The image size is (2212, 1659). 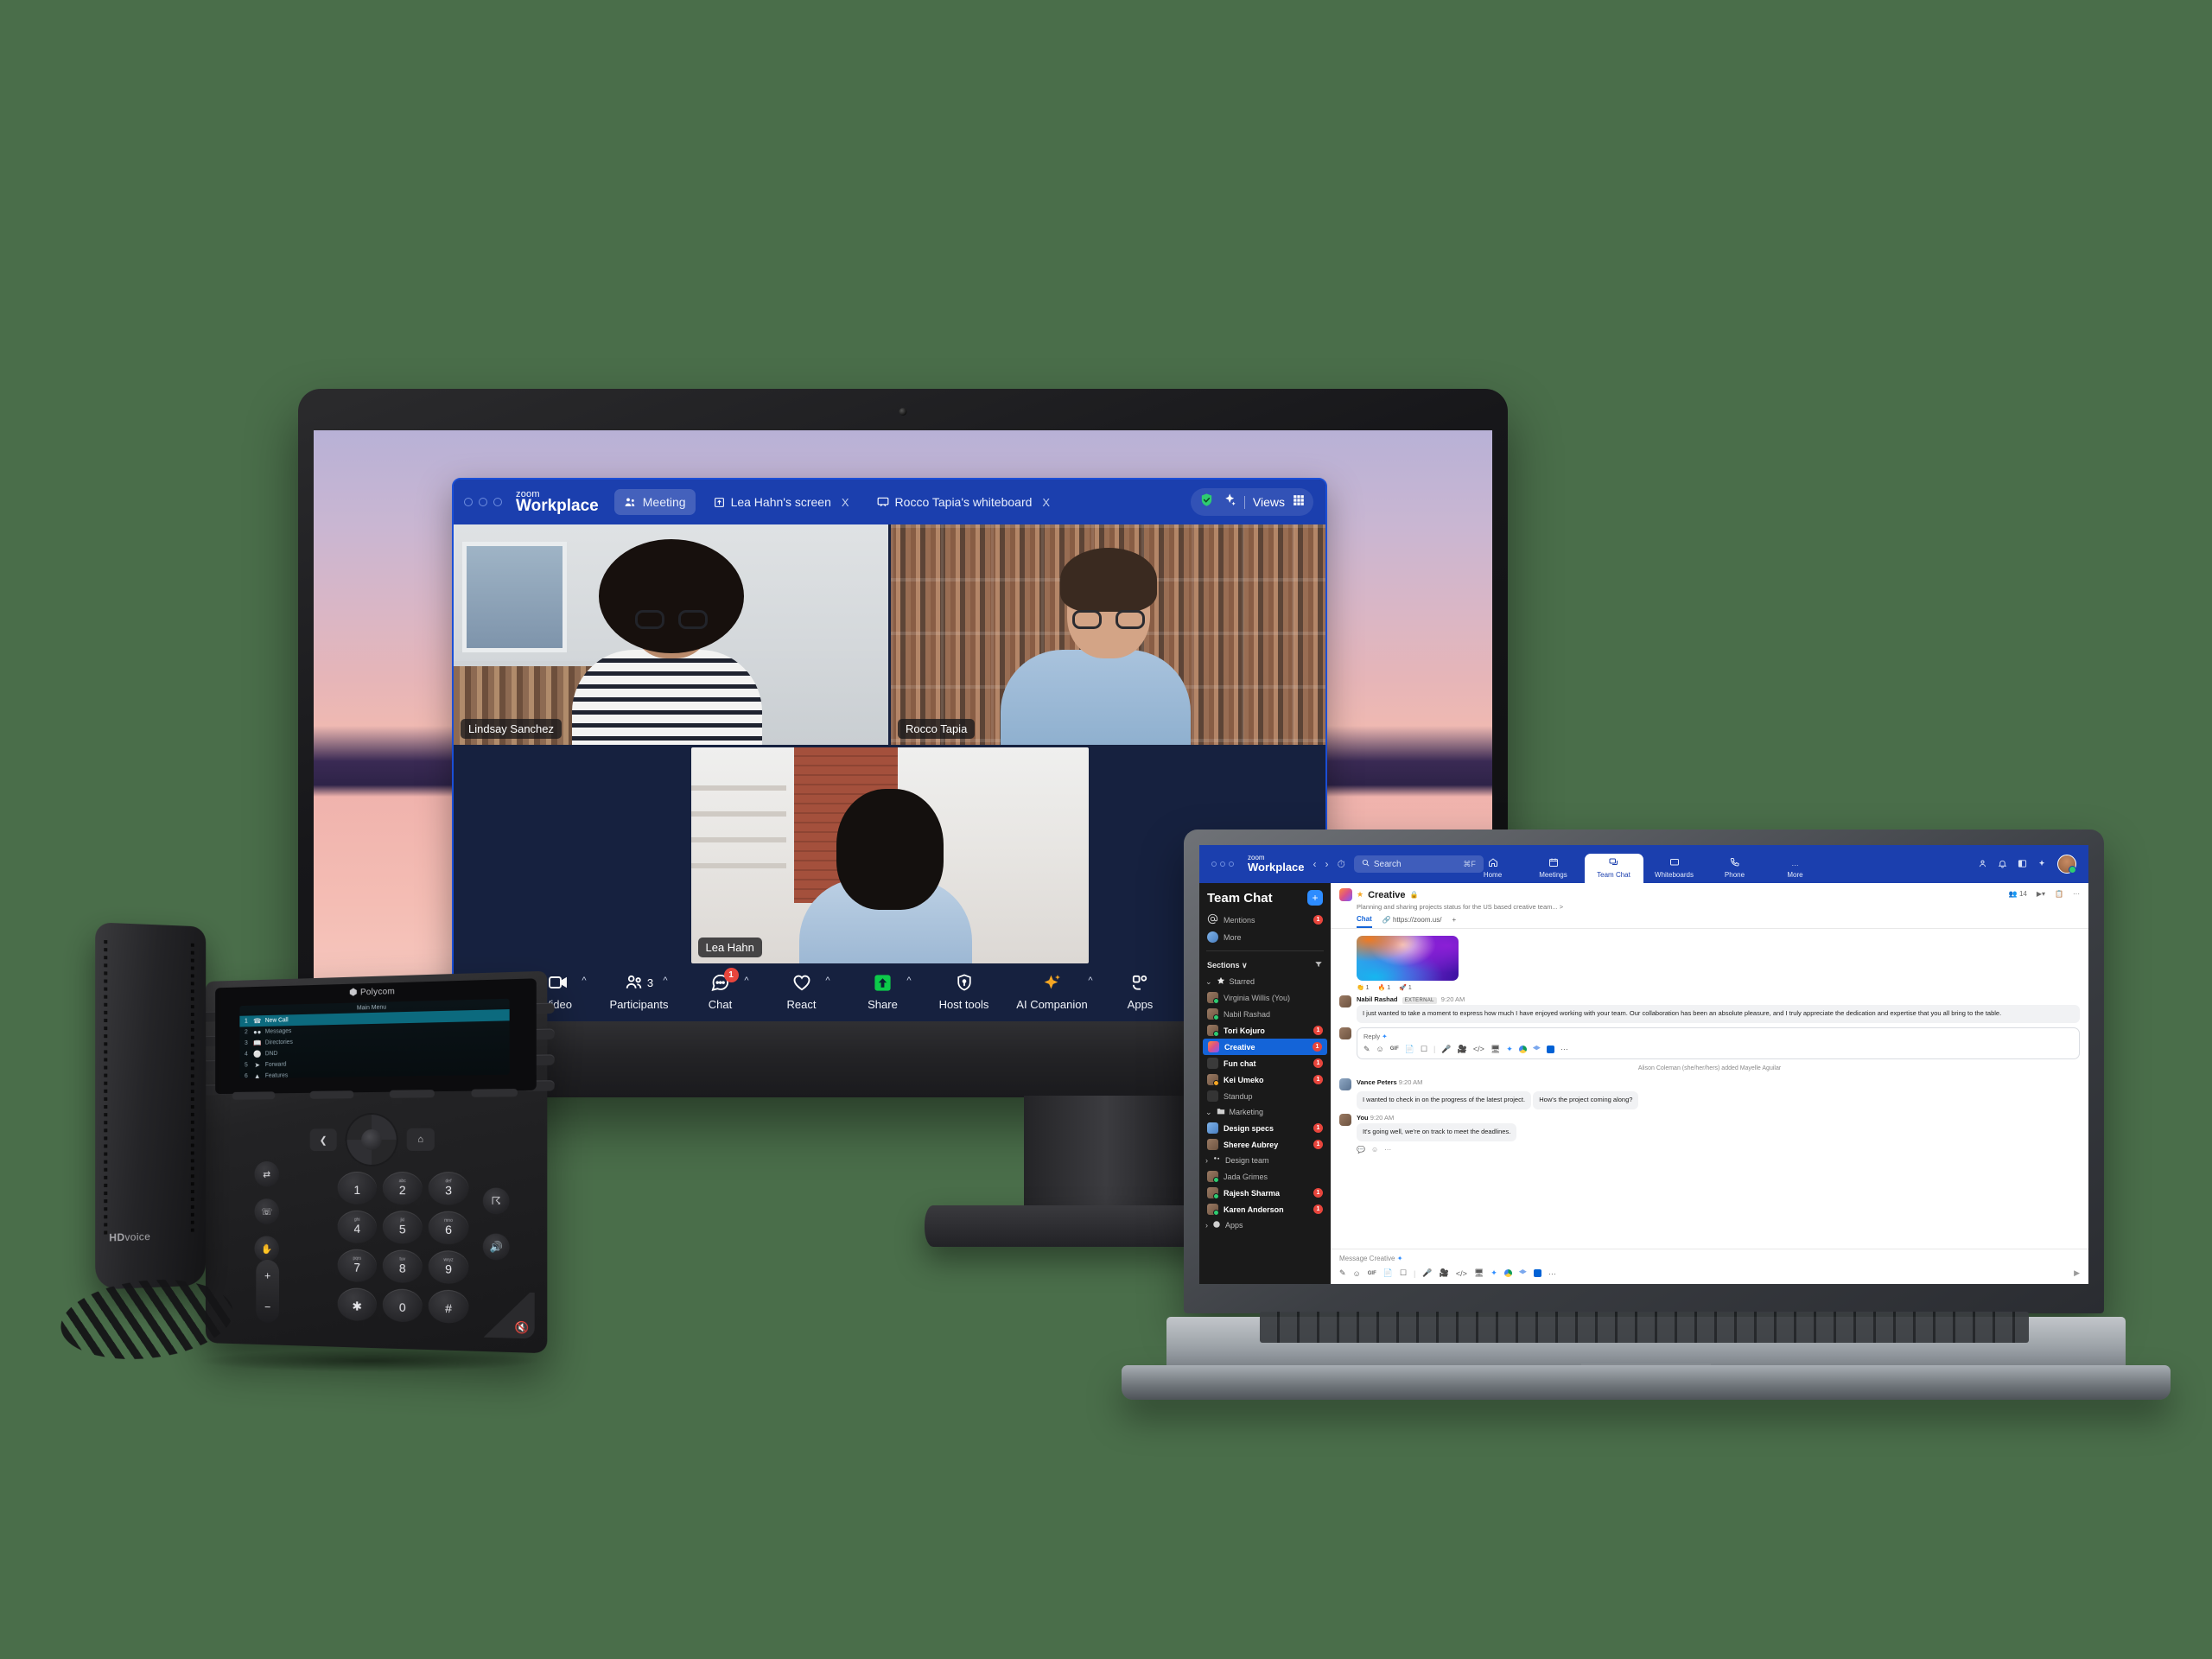 I want to click on sidebar-item-kei-umeko: Kei Umeko 1, so click(x=1265, y=1079).